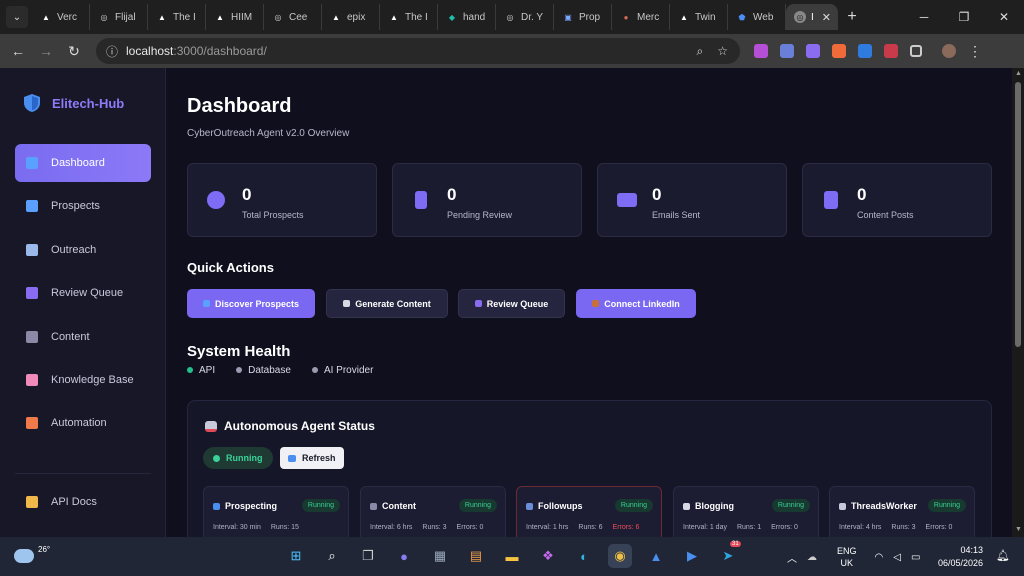 The width and height of the screenshot is (1024, 576). Describe the element at coordinates (418, 51) in the screenshot. I see `address-bar: ⓘ localhost :3000/dashboard/ ⌕ ☆` at that location.